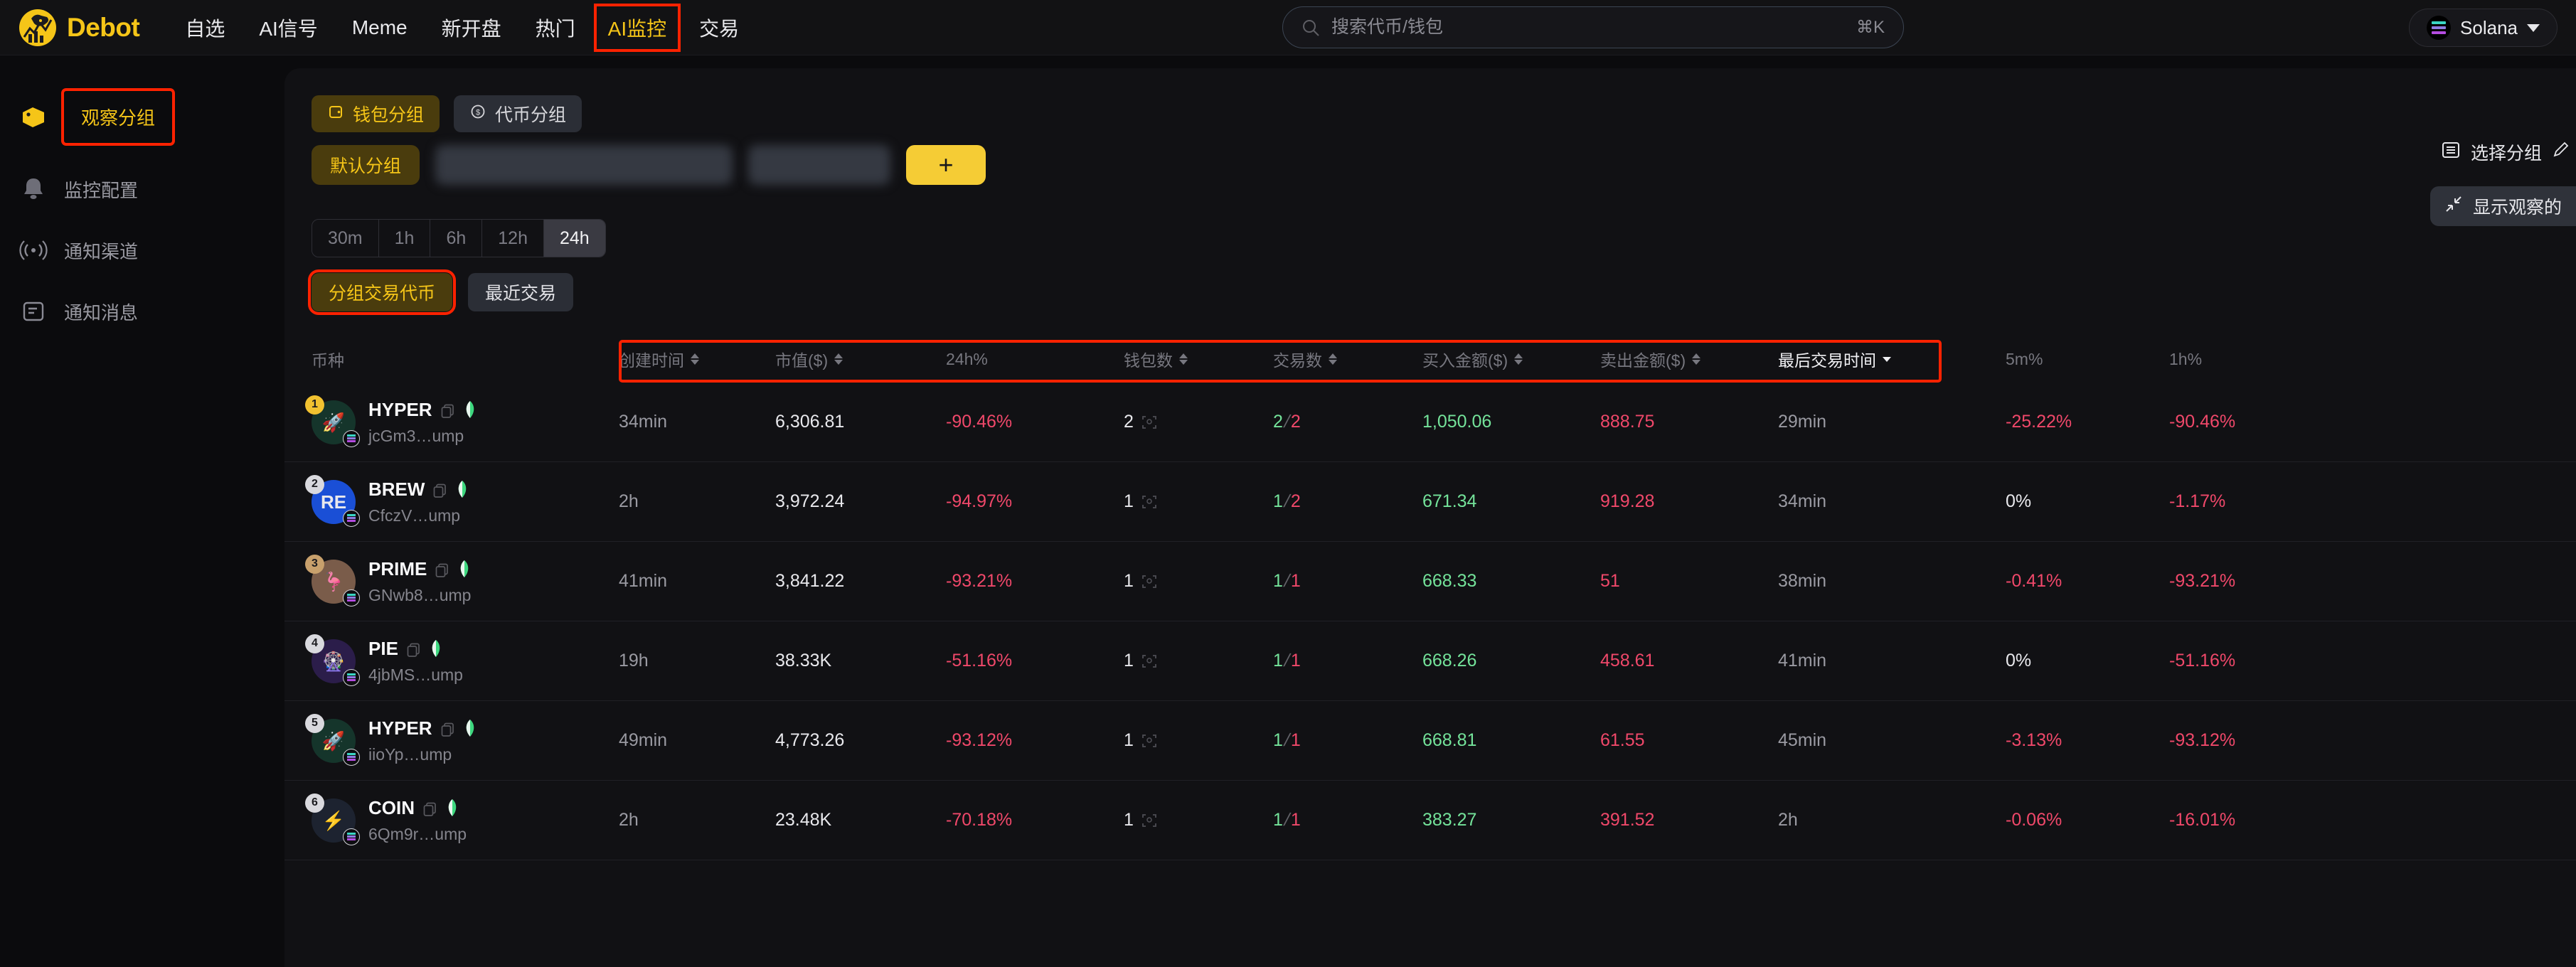 The image size is (2576, 967). I want to click on sub-tab-recent-trades: 最近交易, so click(521, 292).